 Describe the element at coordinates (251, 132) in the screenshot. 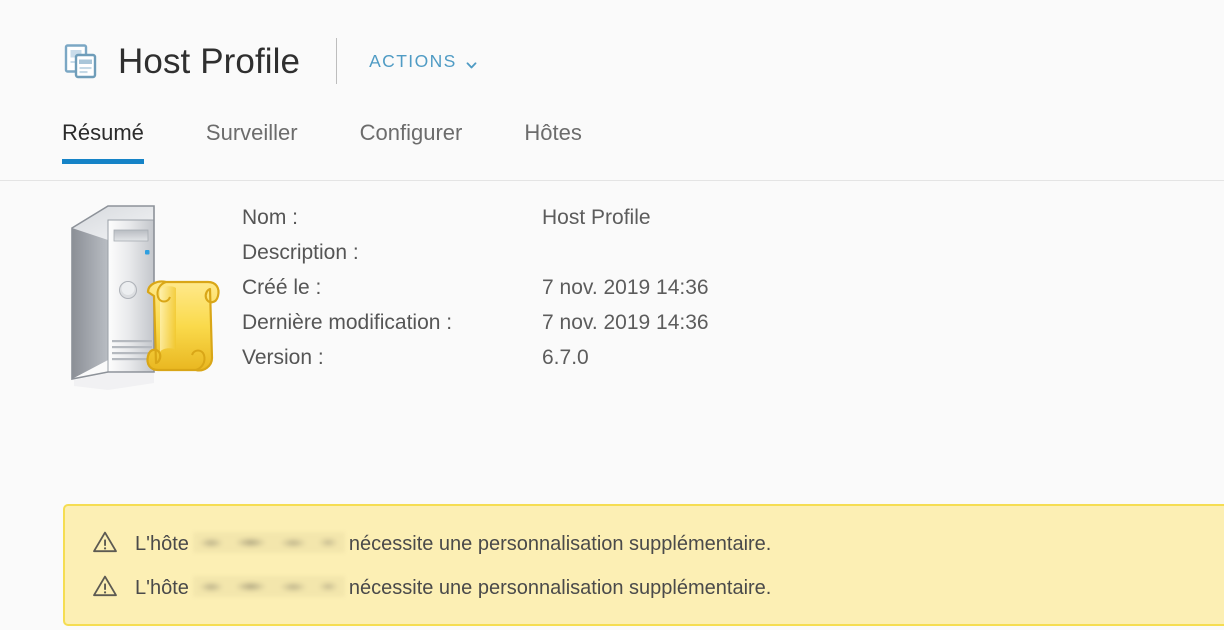

I see `tab-surveiller-label: Surveiller` at that location.